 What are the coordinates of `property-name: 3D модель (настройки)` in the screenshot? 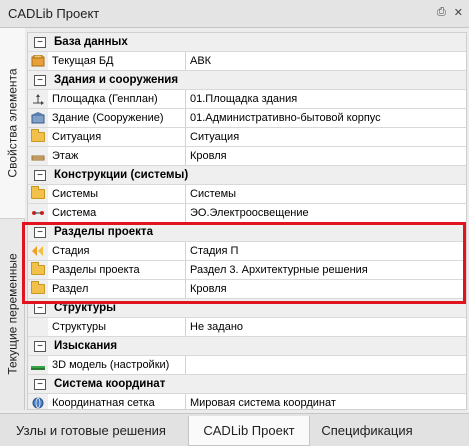 It's located at (117, 365).